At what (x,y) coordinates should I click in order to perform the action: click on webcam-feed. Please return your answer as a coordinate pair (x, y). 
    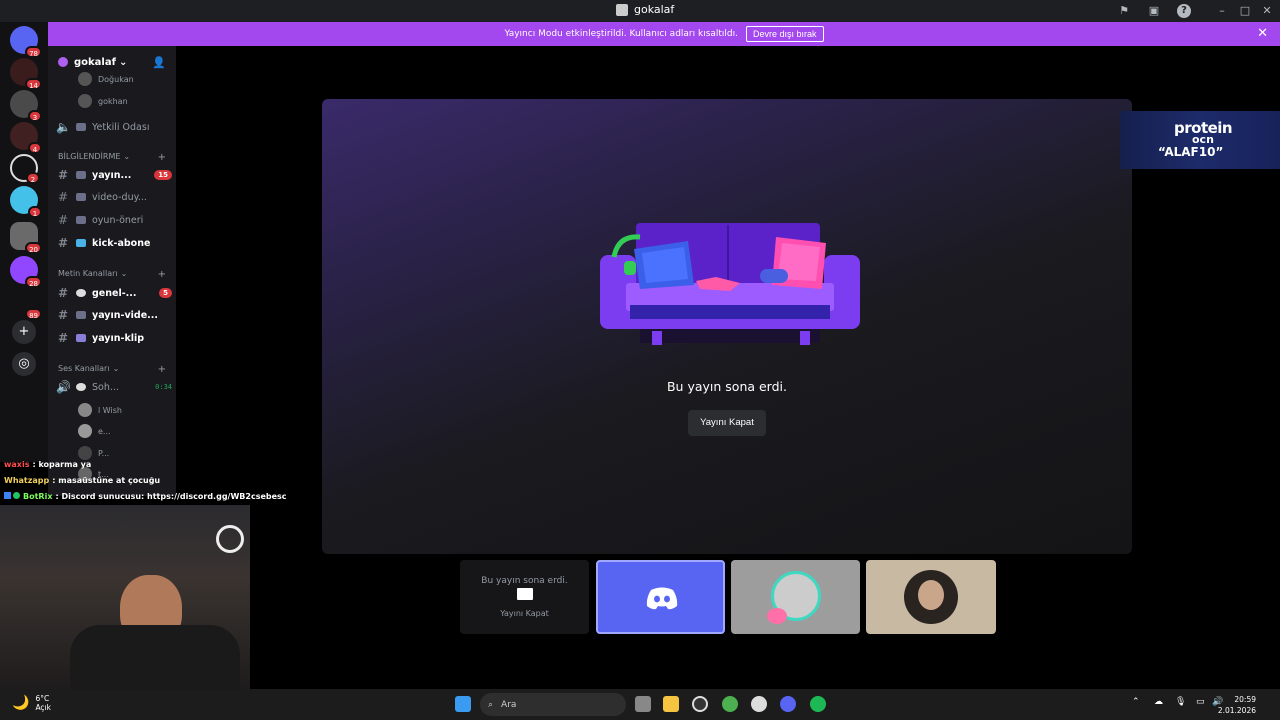
    Looking at the image, I should click on (125, 597).